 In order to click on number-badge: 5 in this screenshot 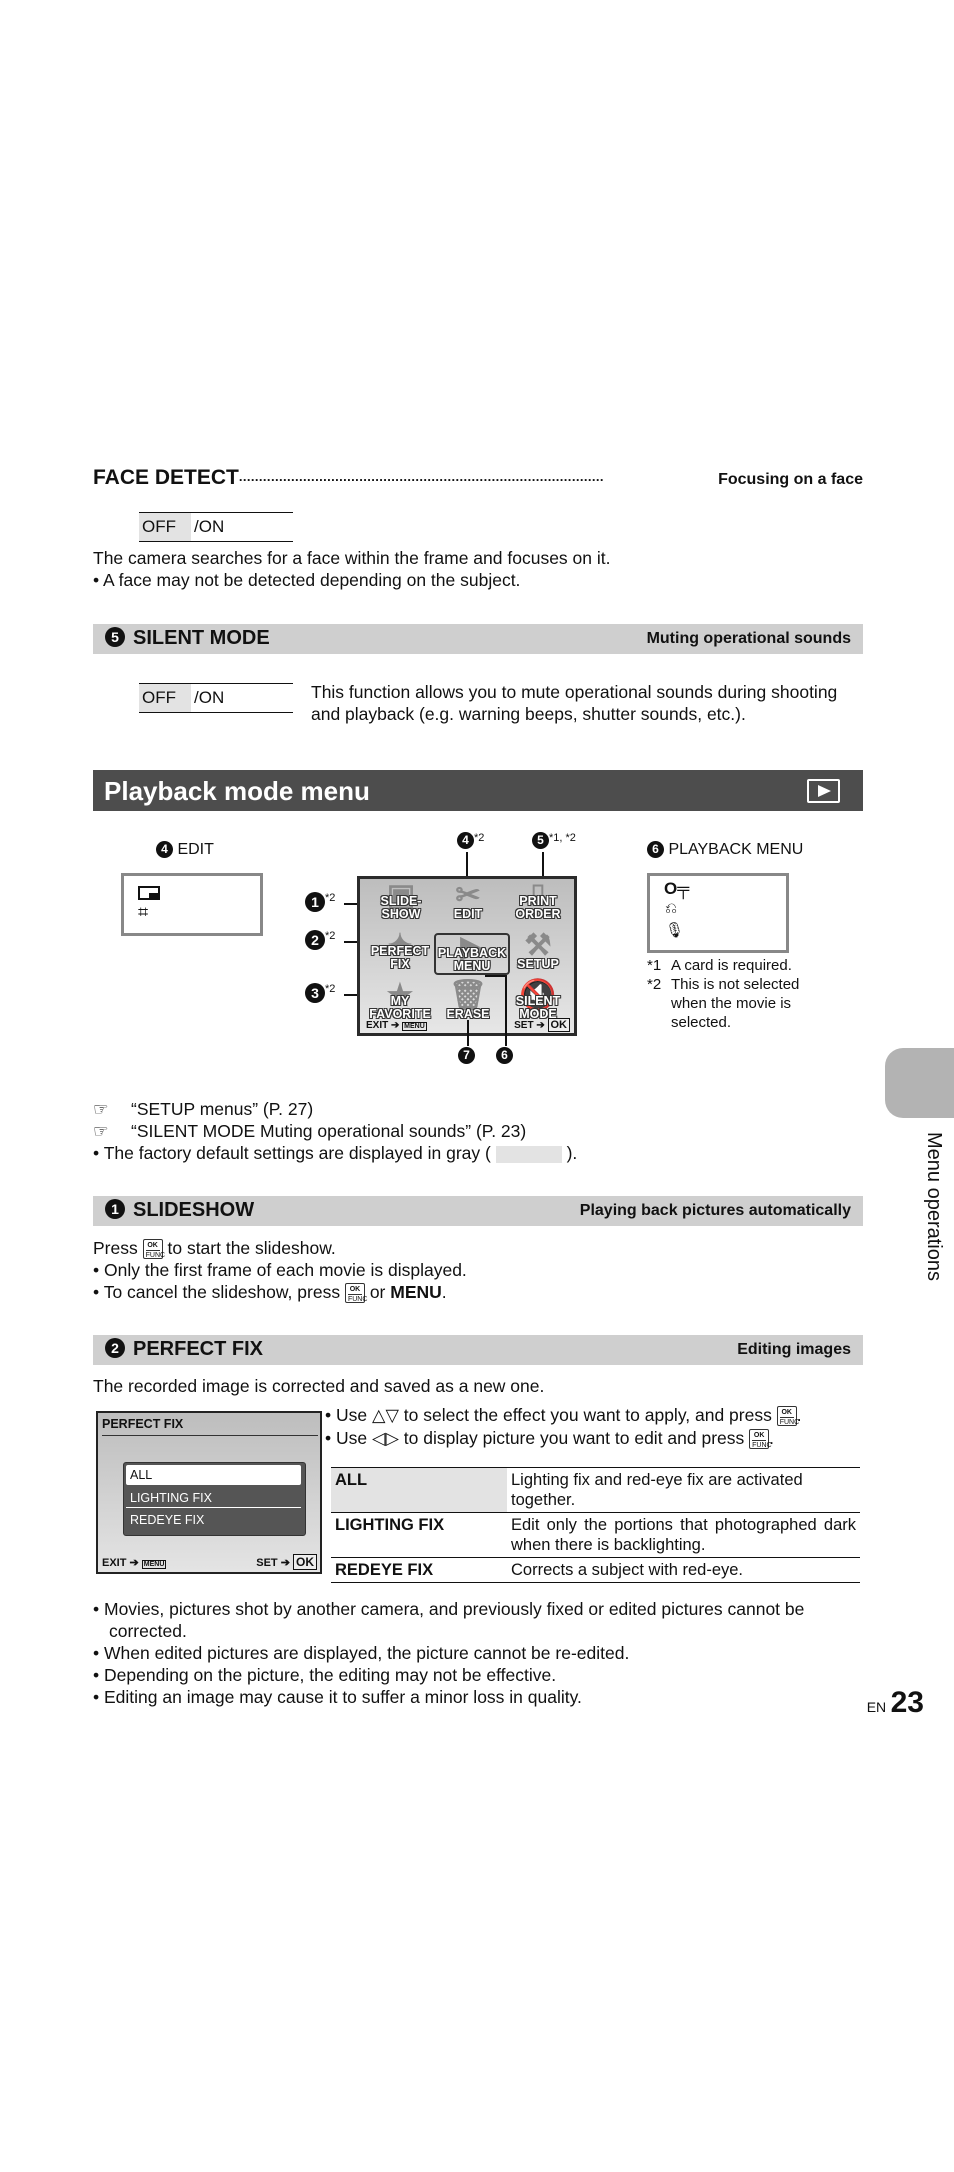, I will do `click(115, 636)`.